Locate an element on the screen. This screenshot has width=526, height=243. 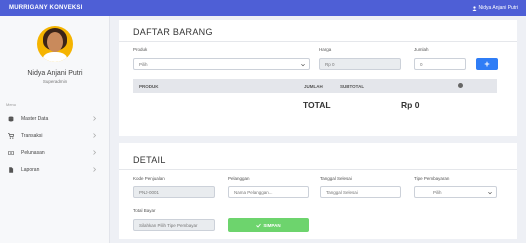
total-bayar-field: Silahkan Pilih Tipe Pembayar is located at coordinates (174, 225).